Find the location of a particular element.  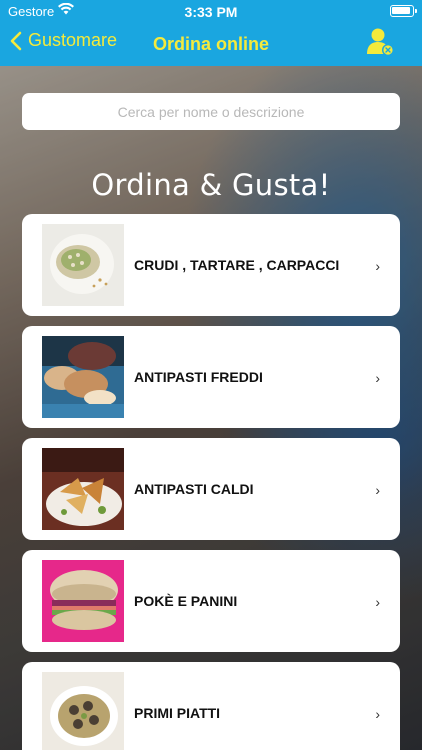

category-item-antipasti-freddi: ANTIPASTI FREDDI › is located at coordinates (211, 377).